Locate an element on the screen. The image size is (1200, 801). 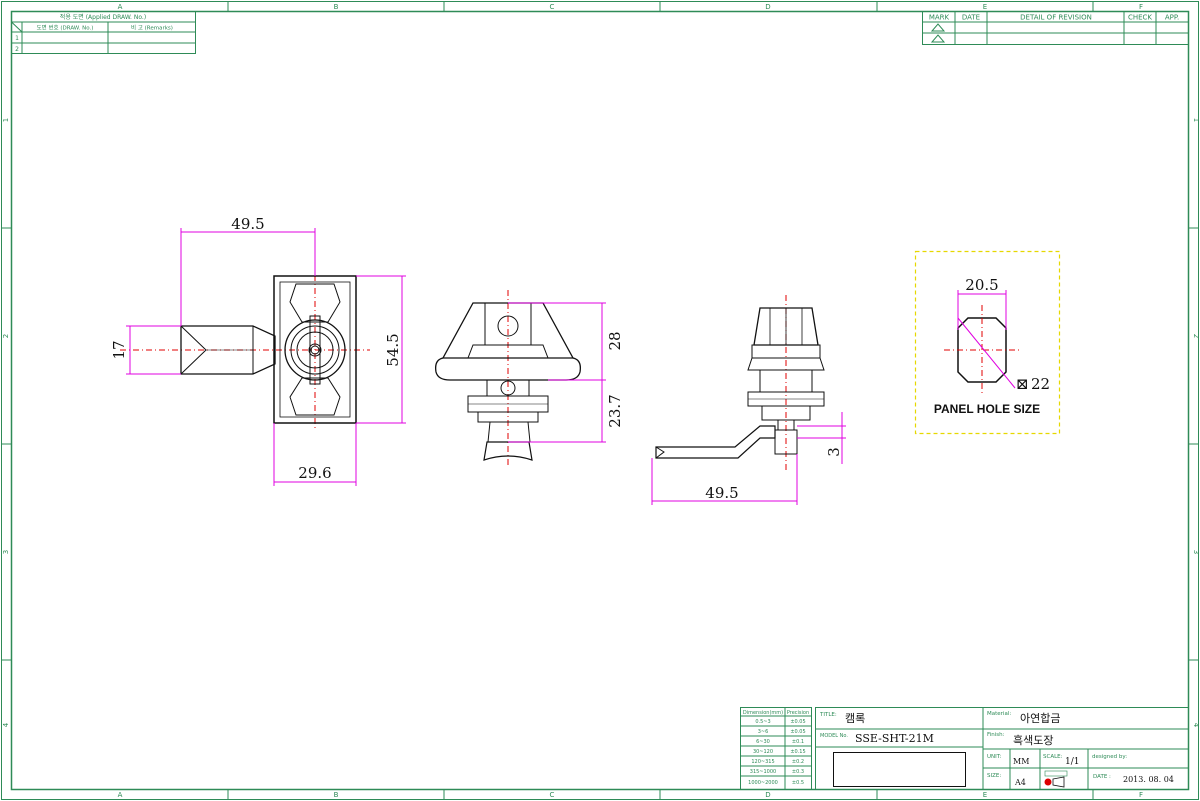
revision-table: MARK DATE DETAIL OF REVISION CHECK APP. is located at coordinates (1055, 28).